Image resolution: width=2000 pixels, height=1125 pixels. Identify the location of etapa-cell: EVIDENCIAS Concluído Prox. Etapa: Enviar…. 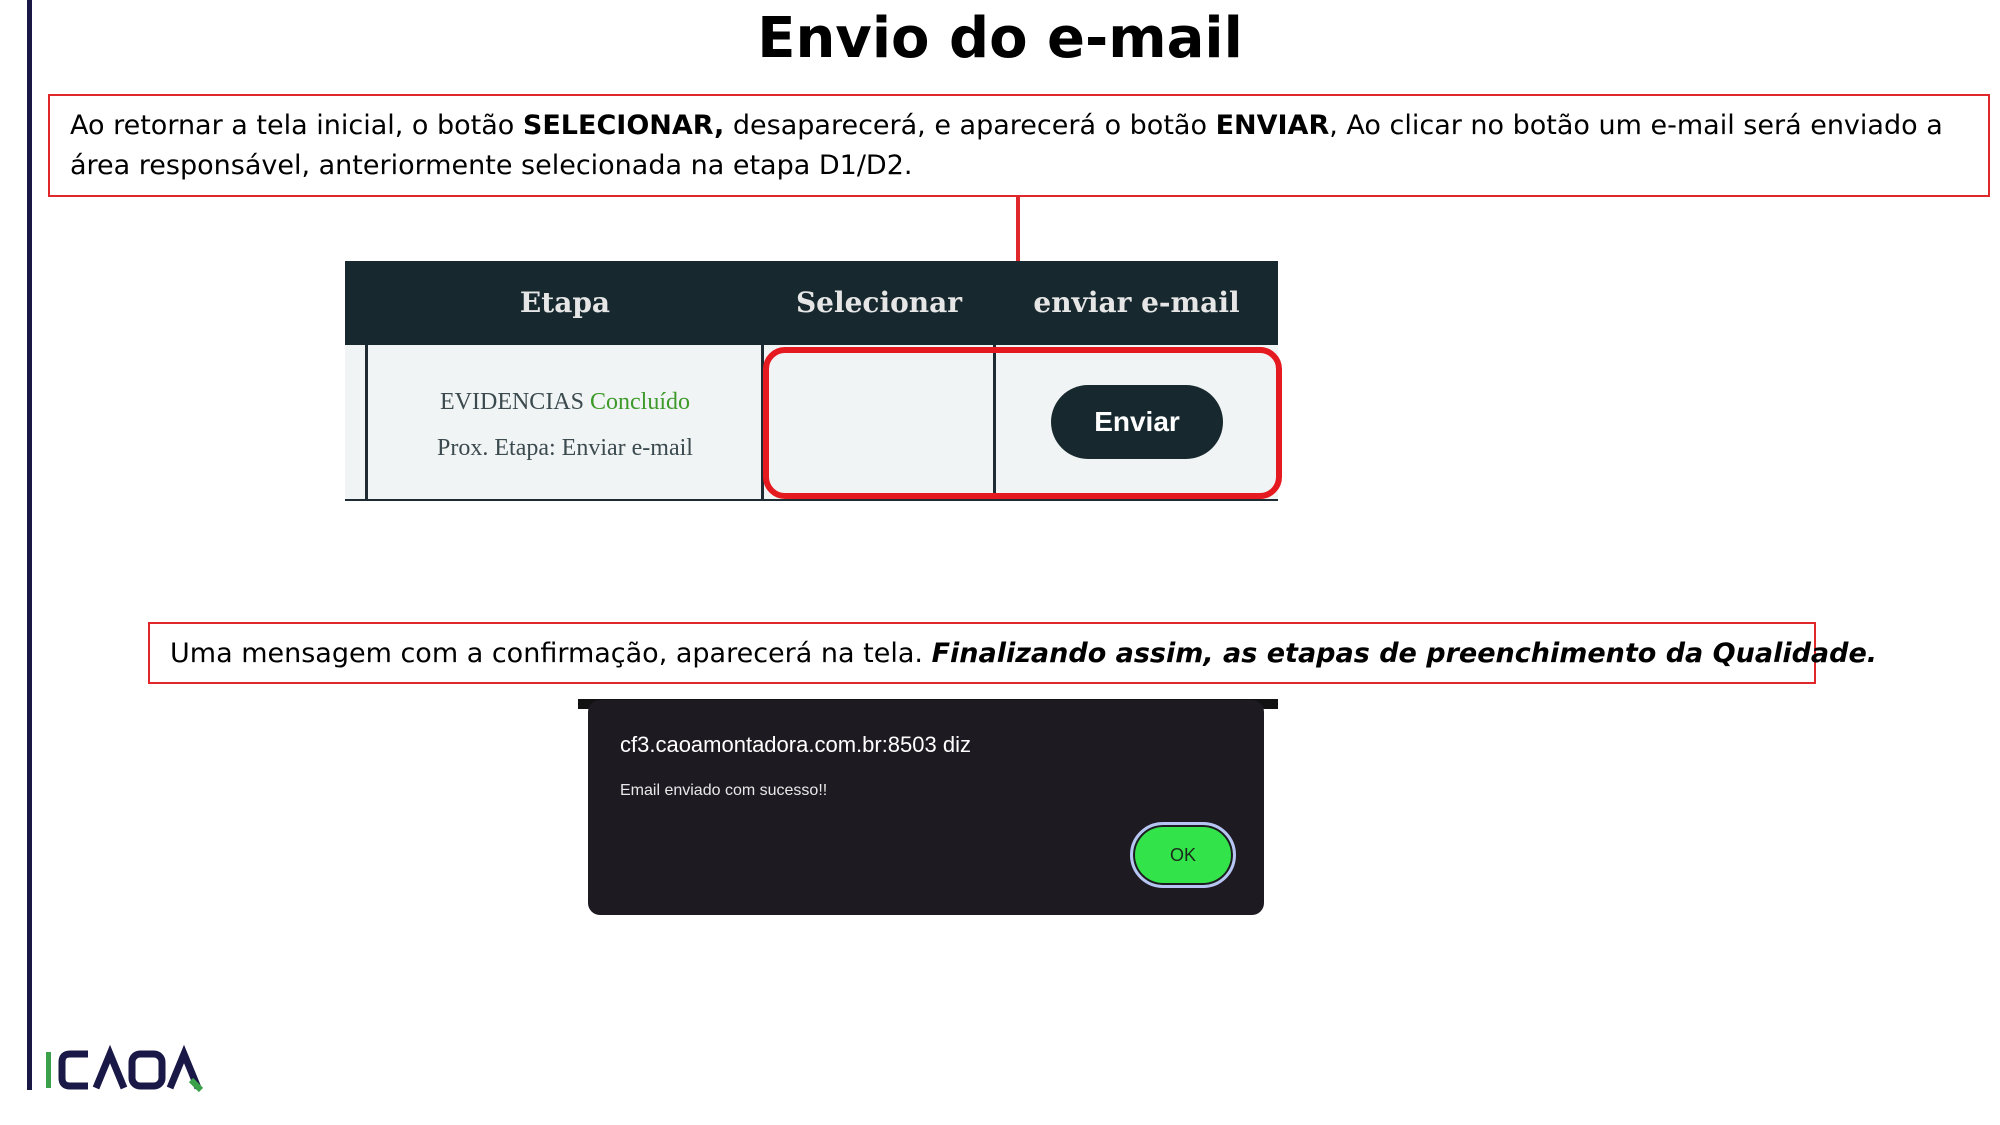
(565, 425).